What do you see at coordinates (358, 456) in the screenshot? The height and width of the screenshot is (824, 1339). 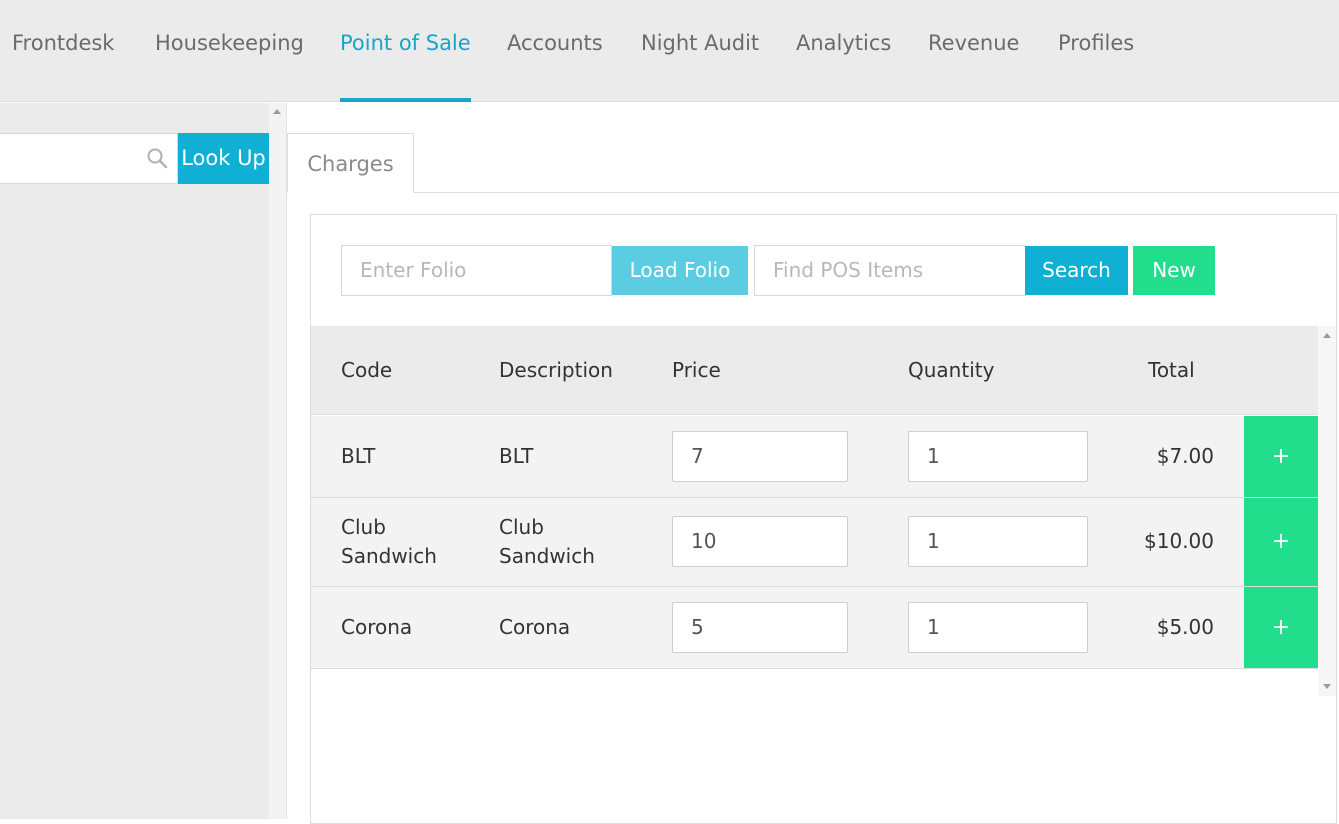 I see `row-code: BLT` at bounding box center [358, 456].